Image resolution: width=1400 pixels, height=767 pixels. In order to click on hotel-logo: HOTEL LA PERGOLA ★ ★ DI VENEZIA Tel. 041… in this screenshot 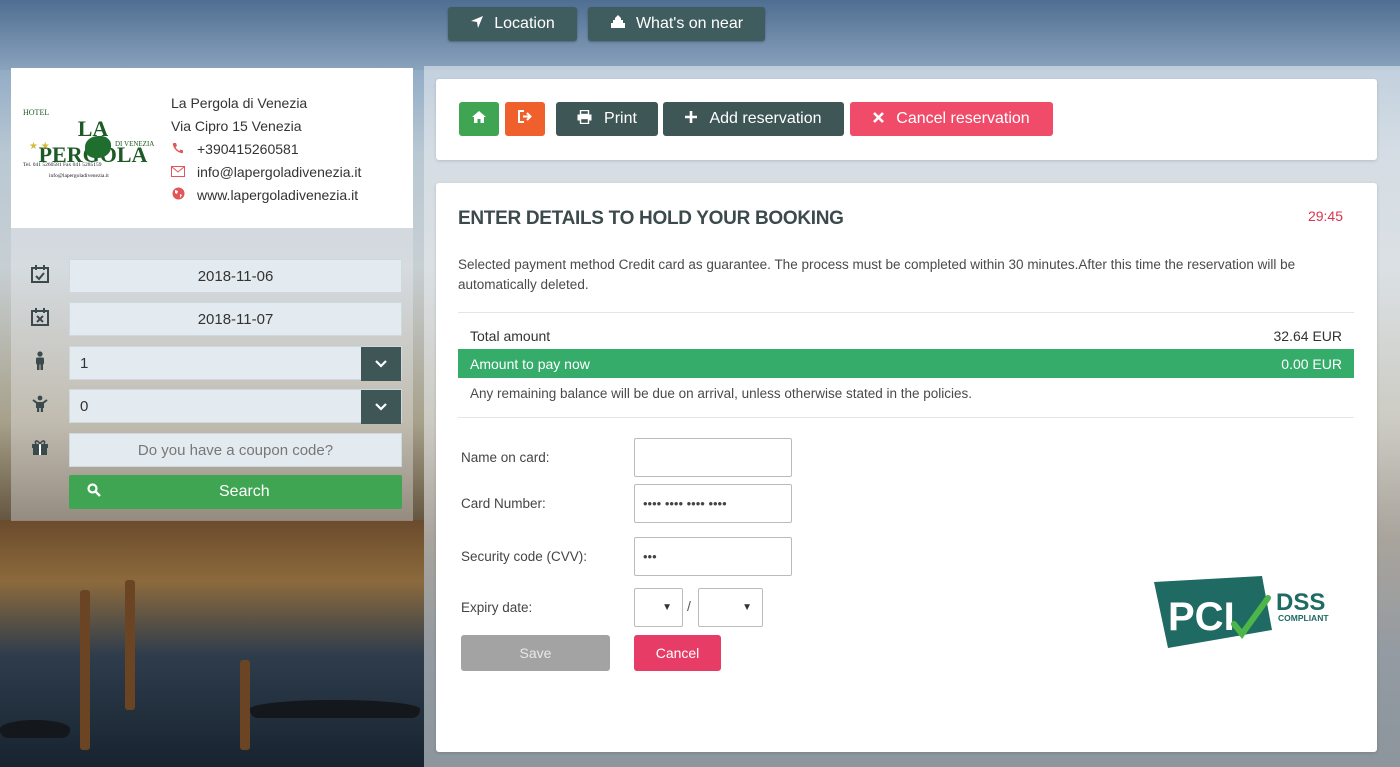, I will do `click(93, 153)`.